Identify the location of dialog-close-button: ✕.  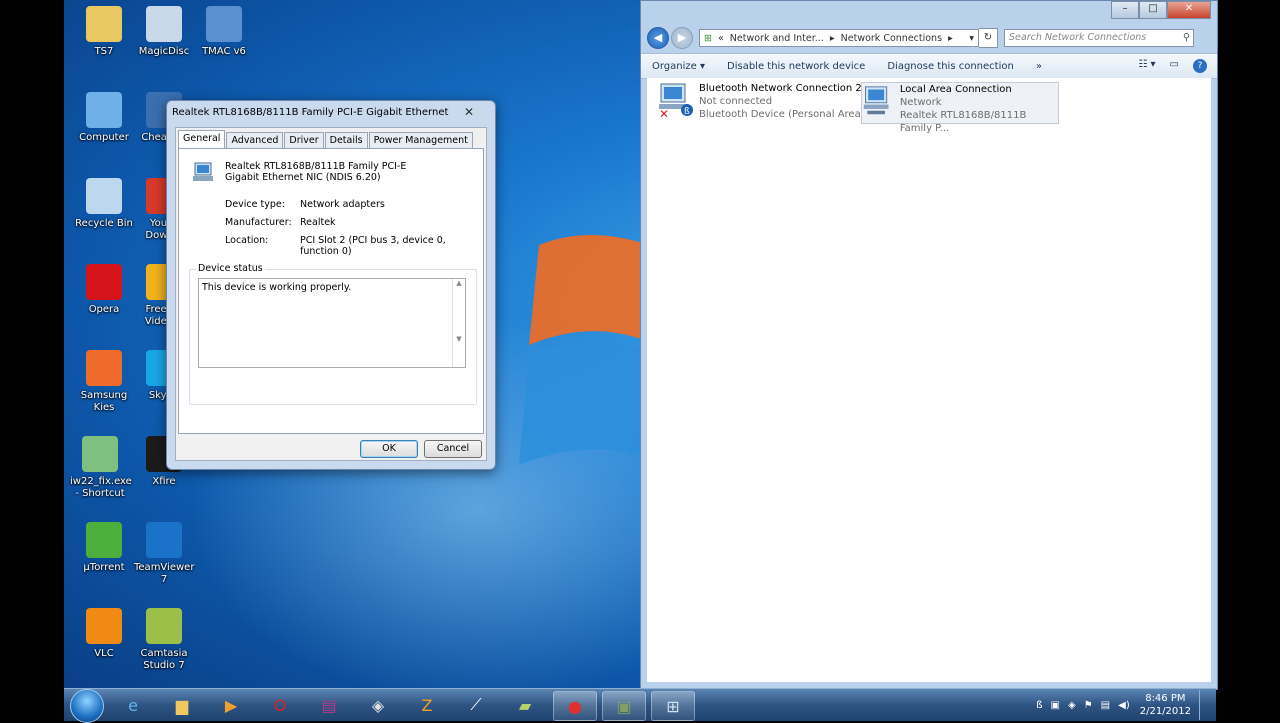
(469, 112).